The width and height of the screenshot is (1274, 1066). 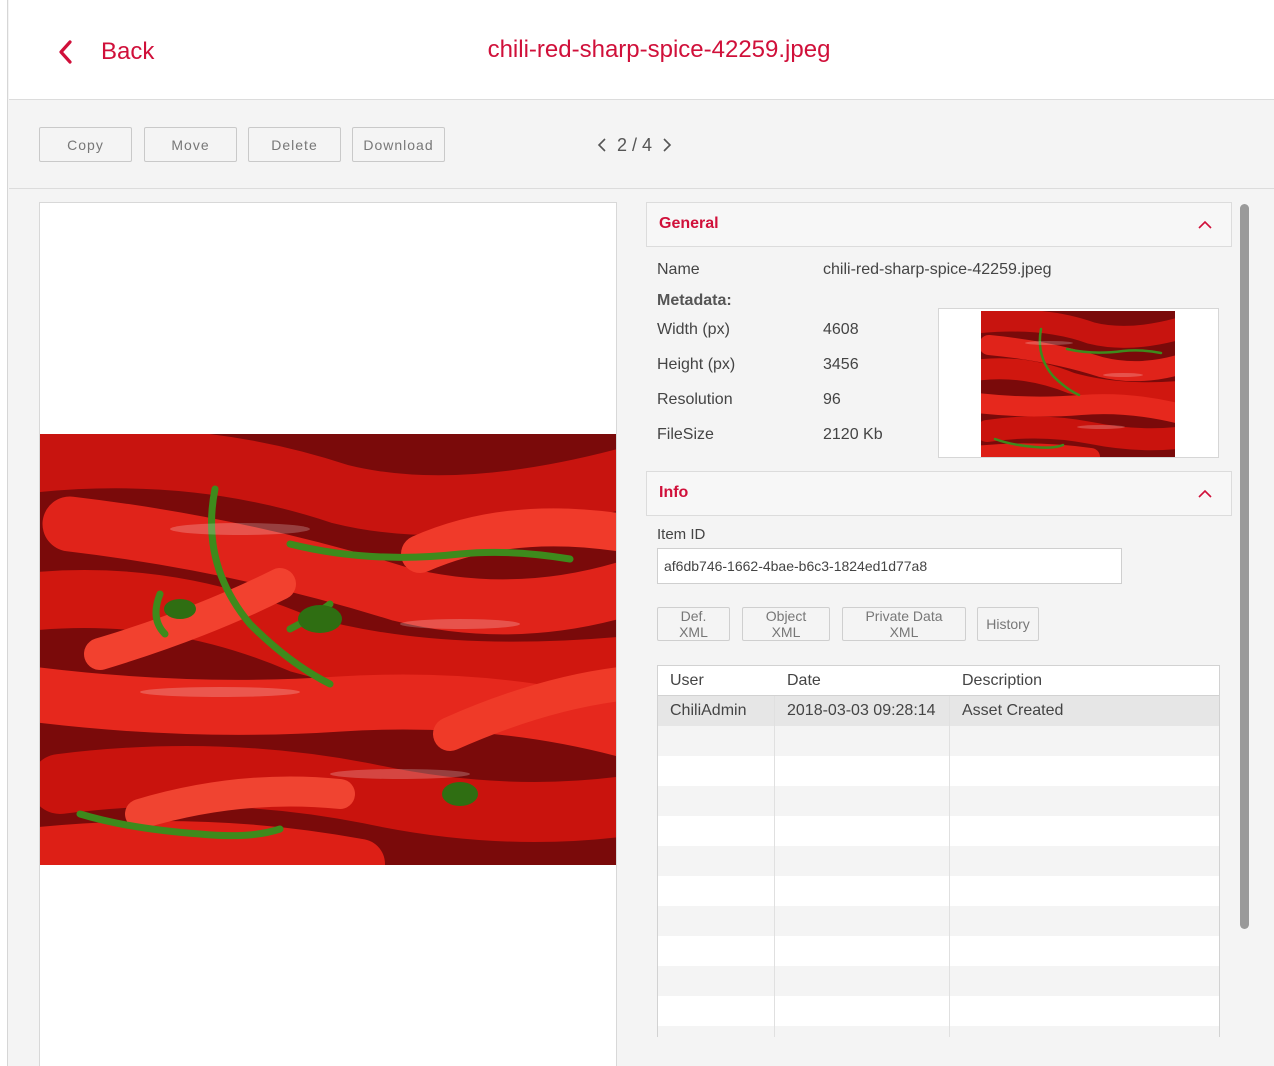 I want to click on pager-text: 2 / 4, so click(x=635, y=144).